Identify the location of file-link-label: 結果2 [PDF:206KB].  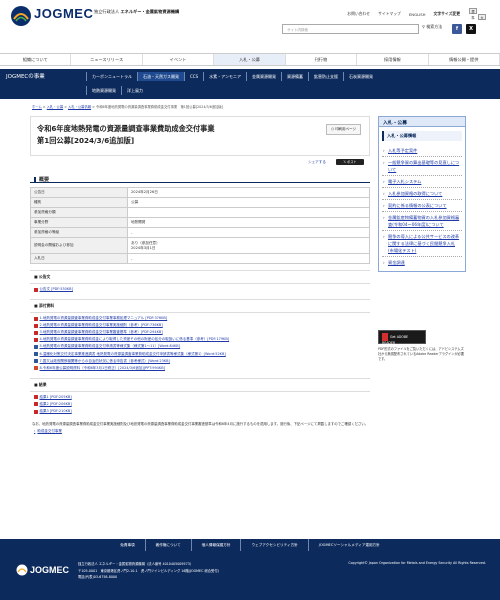
(55, 403).